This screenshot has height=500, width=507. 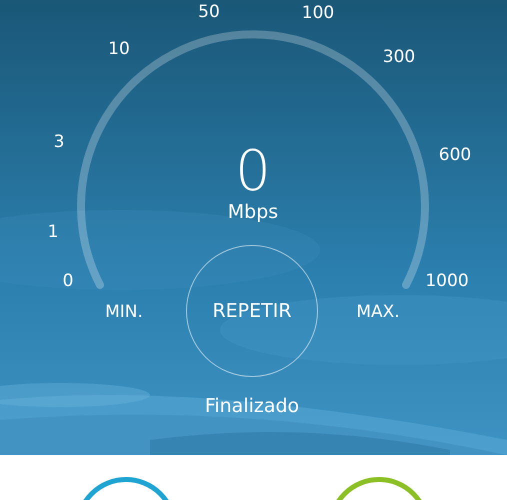 What do you see at coordinates (253, 172) in the screenshot?
I see `speed-value: 0` at bounding box center [253, 172].